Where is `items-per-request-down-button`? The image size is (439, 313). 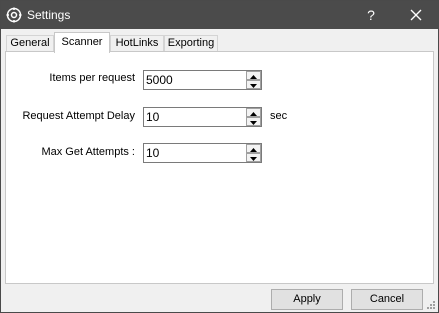
items-per-request-down-button is located at coordinates (253, 84).